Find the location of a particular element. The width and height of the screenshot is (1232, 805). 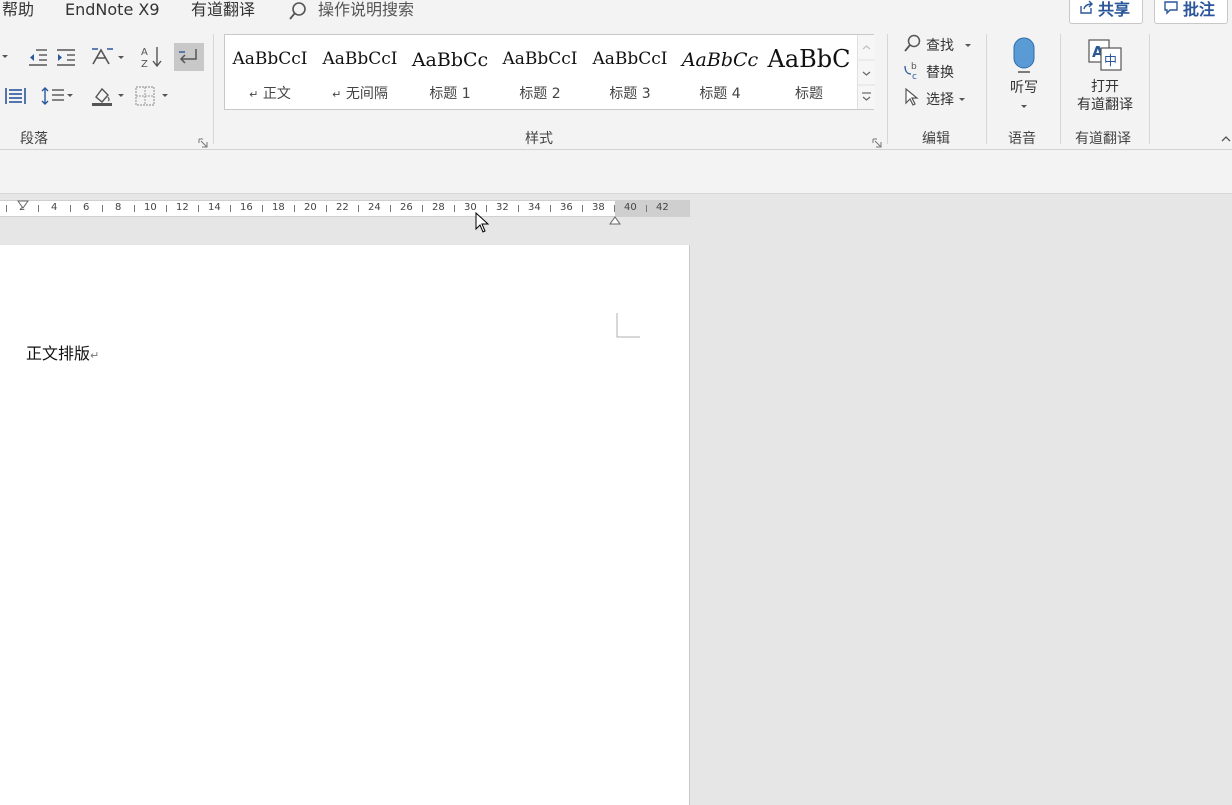

ruler-tick-label: 24 is located at coordinates (374, 207).